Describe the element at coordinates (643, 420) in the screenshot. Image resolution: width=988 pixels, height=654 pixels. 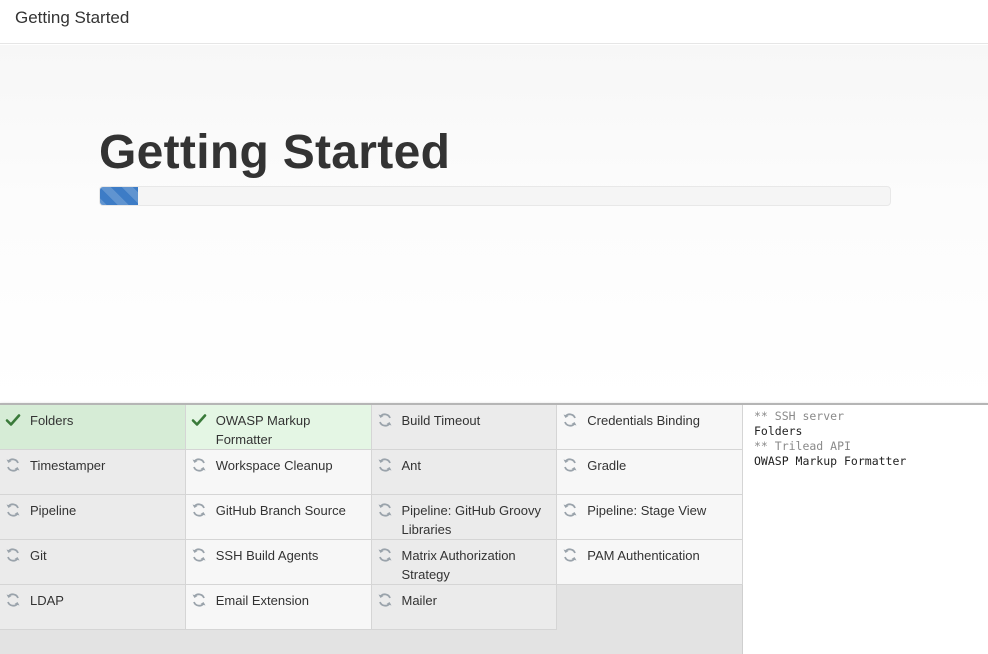
I see `plugin-name: Credentials Binding` at that location.